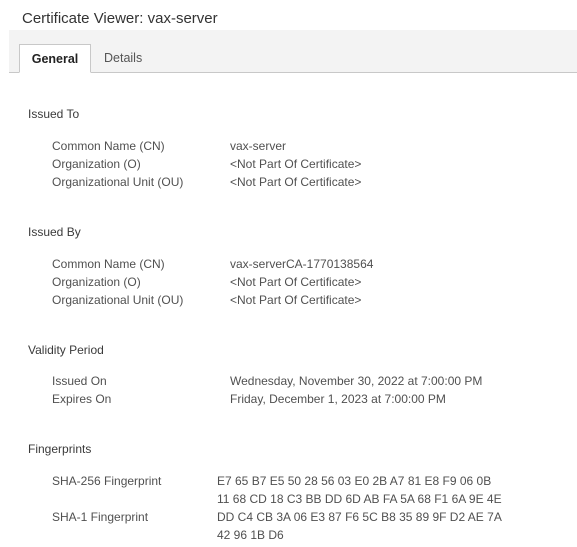 This screenshot has height=547, width=577. I want to click on expires-on-value: Friday, December 1, 2023 at 7:00:00 PM, so click(338, 399).